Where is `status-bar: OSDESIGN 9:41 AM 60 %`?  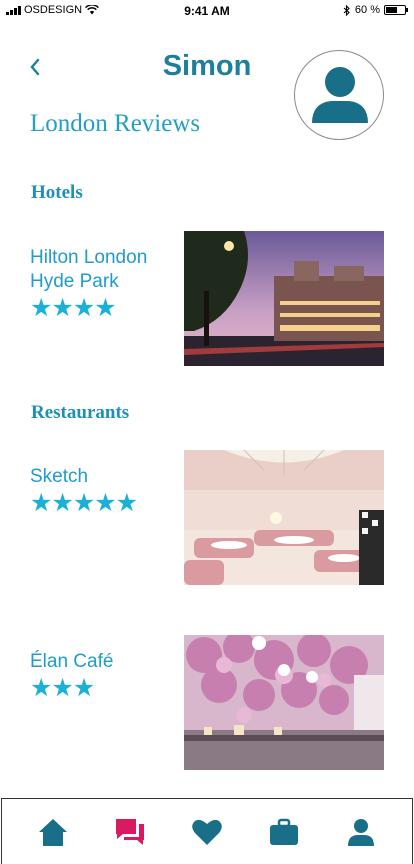 status-bar: OSDESIGN 9:41 AM 60 % is located at coordinates (207, 11).